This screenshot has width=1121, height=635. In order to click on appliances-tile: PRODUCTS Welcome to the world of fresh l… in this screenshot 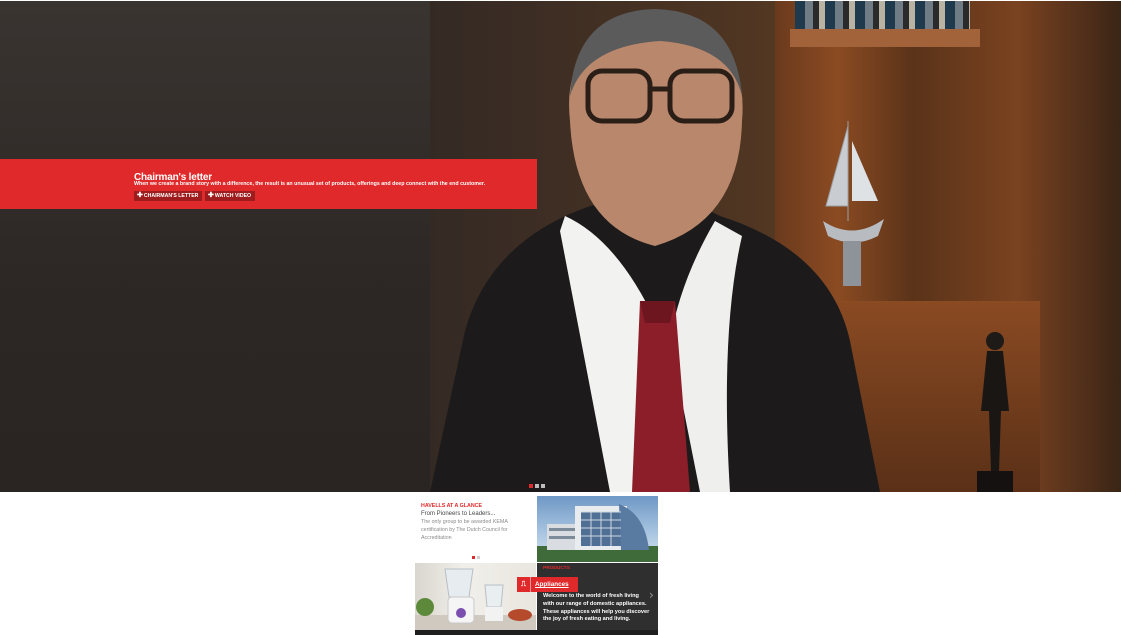, I will do `click(597, 596)`.